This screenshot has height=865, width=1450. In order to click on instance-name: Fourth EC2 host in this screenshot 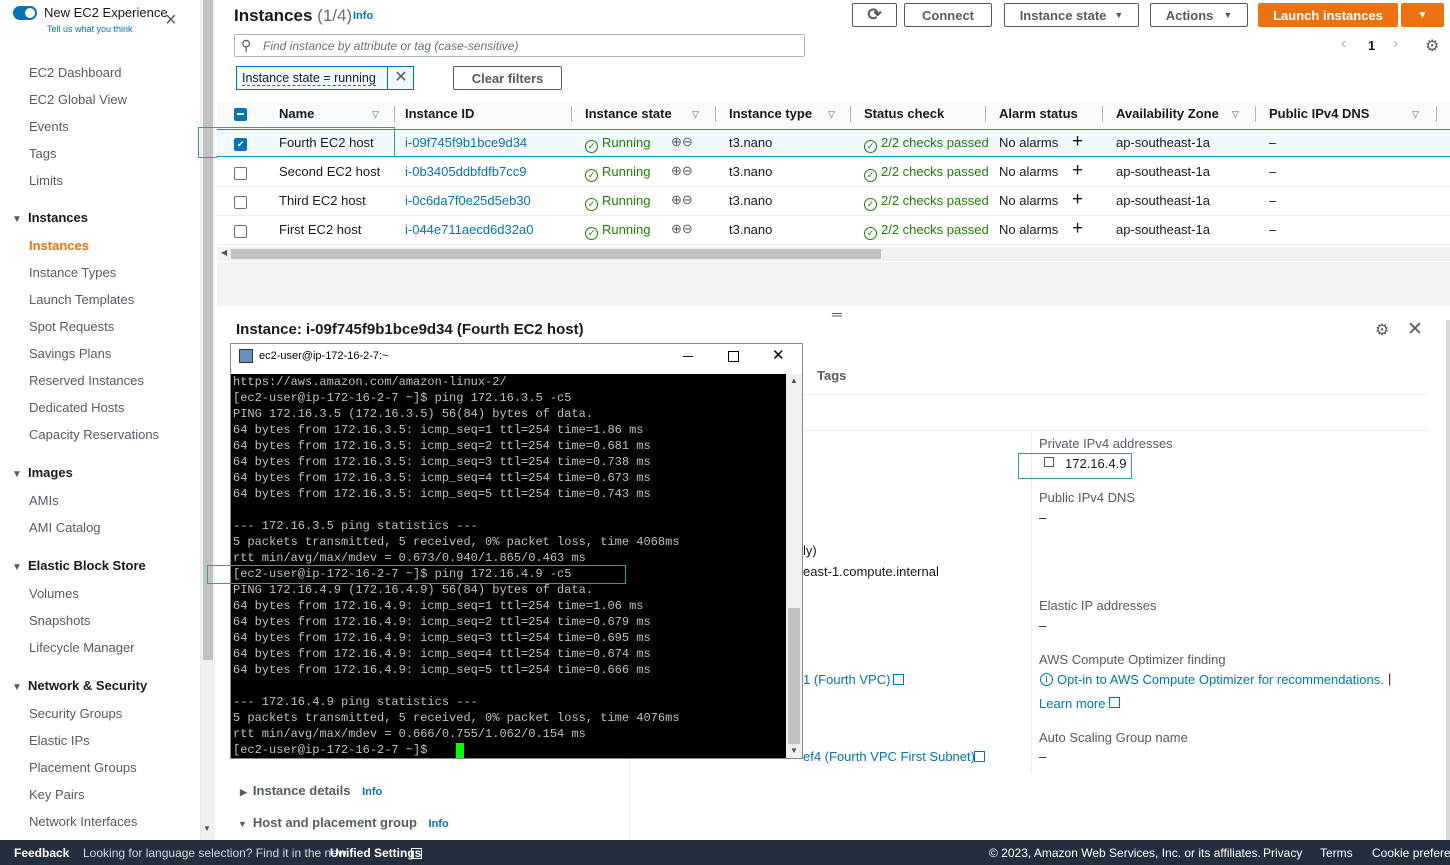, I will do `click(326, 142)`.